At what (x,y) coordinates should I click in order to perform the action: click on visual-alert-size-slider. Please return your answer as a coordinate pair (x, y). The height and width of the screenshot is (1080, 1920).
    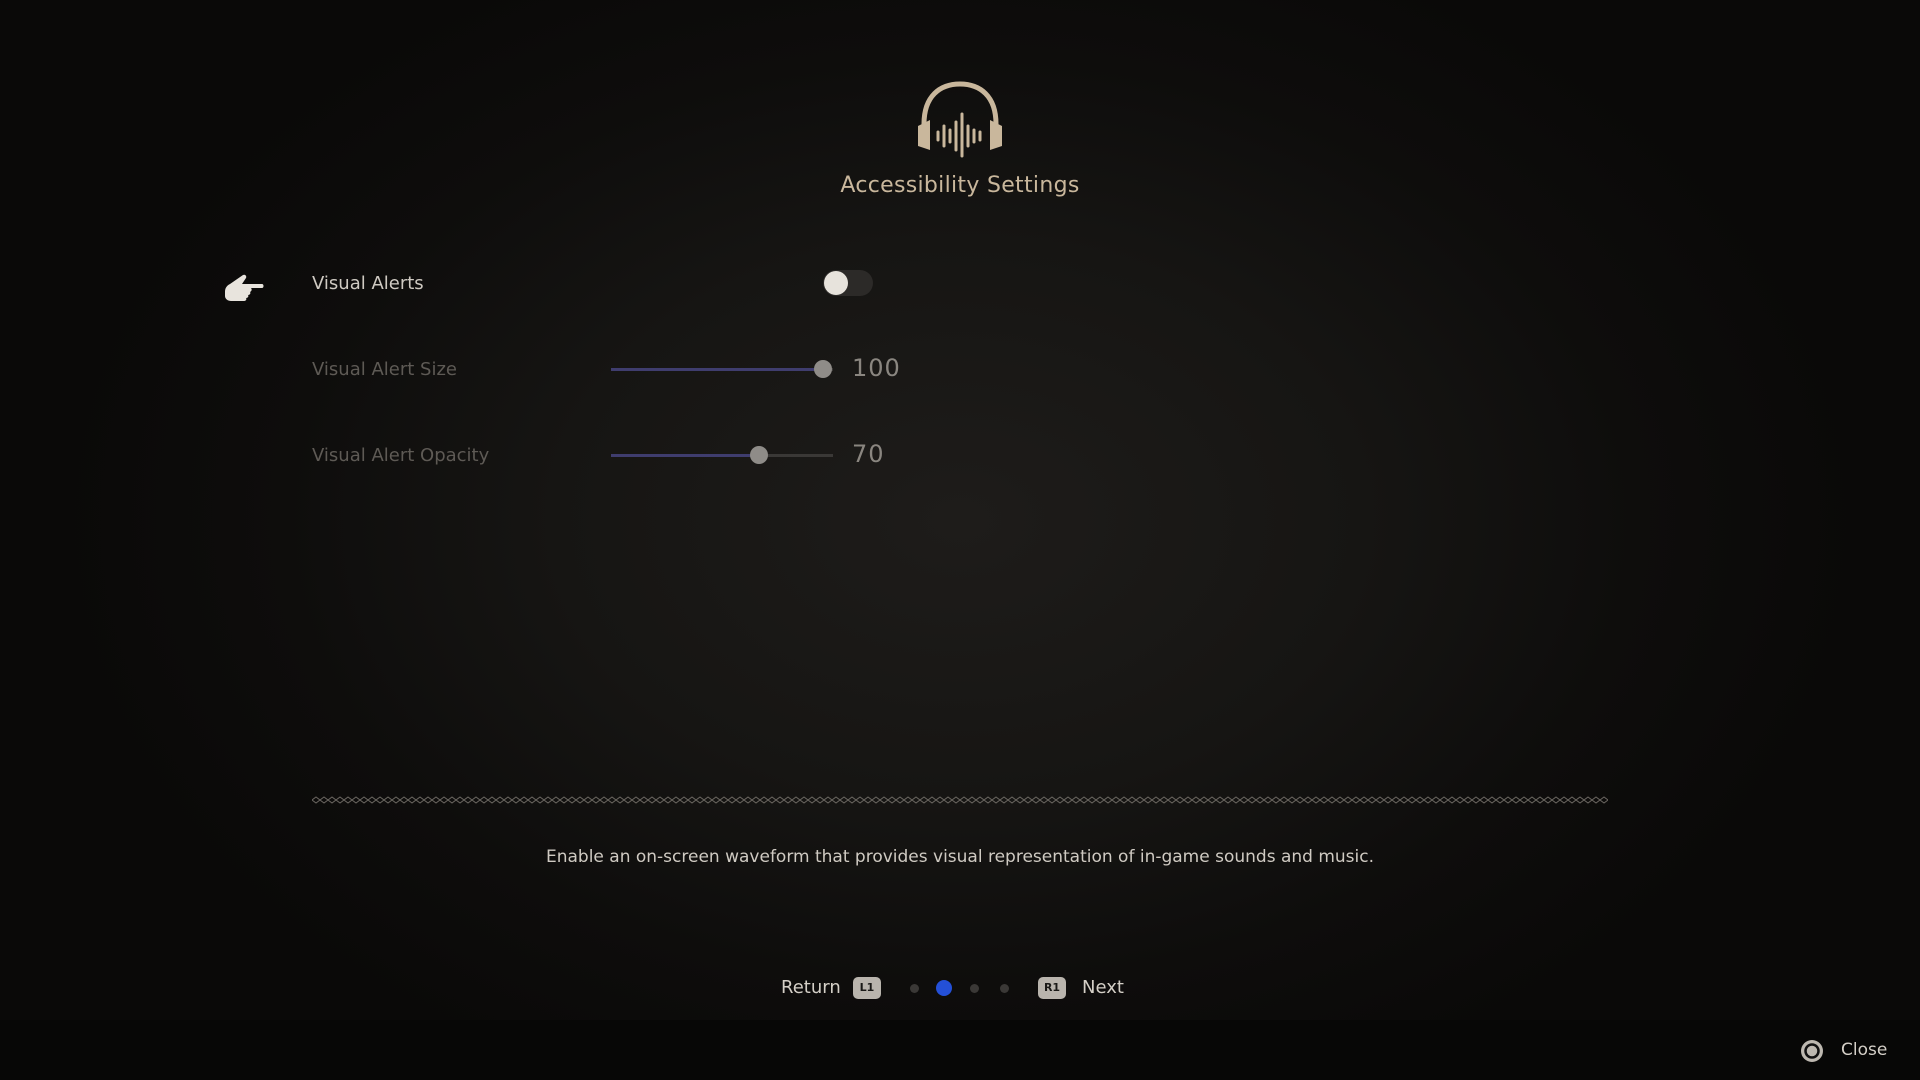
    Looking at the image, I should click on (722, 369).